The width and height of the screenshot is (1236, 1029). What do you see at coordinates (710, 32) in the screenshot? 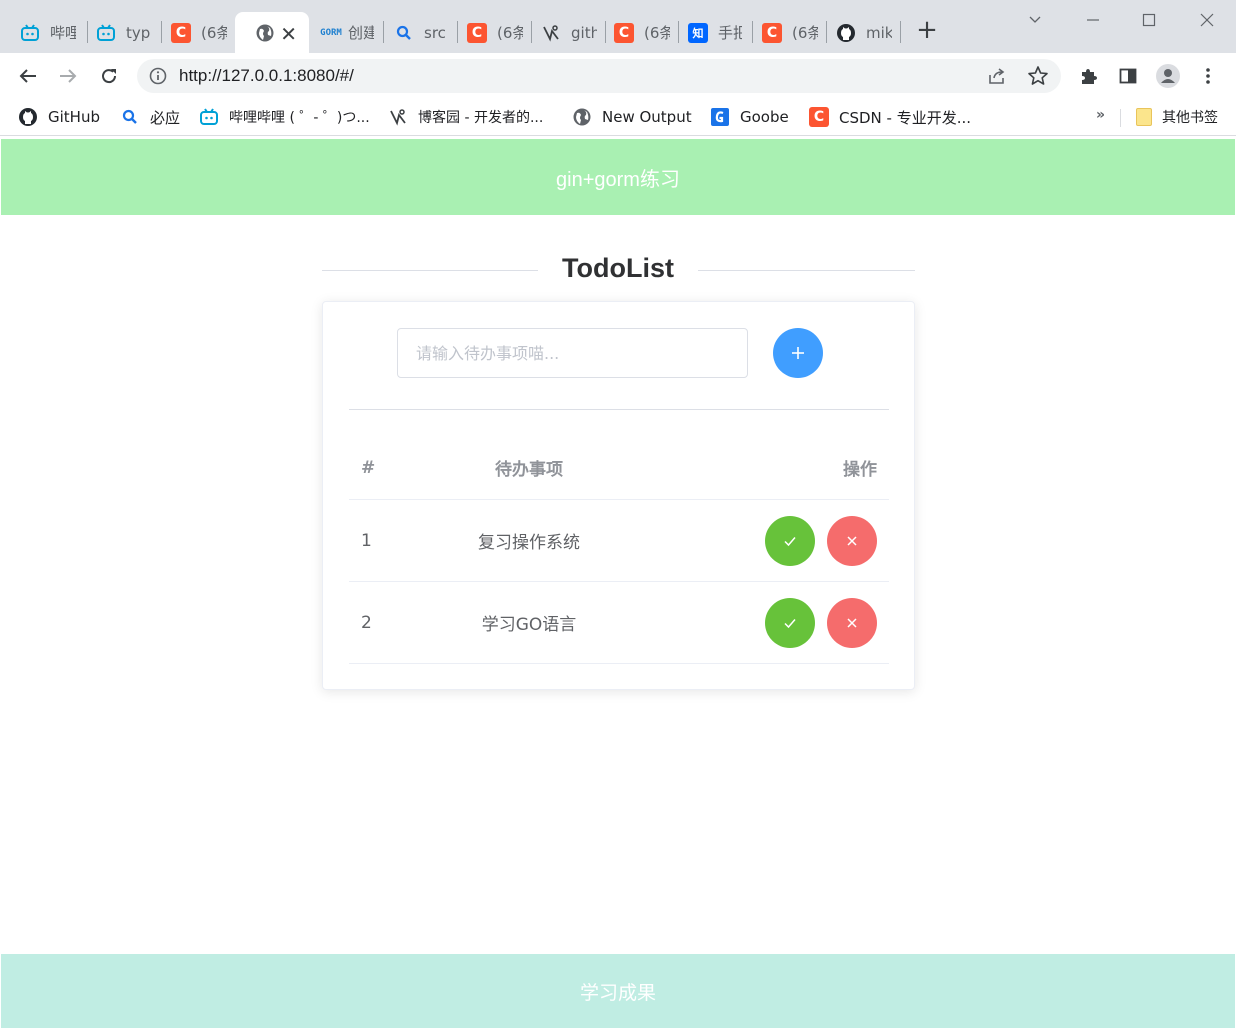
I see `tab-zhihu: 知 手把` at bounding box center [710, 32].